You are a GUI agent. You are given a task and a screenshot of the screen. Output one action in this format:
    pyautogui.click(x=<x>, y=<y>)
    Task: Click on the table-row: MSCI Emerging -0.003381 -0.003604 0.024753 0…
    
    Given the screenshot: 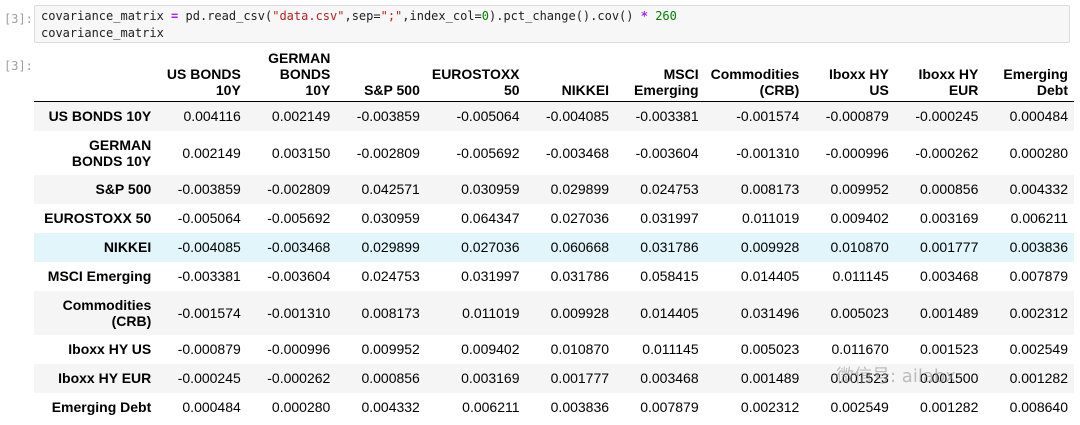 What is the action you would take?
    pyautogui.click(x=554, y=276)
    